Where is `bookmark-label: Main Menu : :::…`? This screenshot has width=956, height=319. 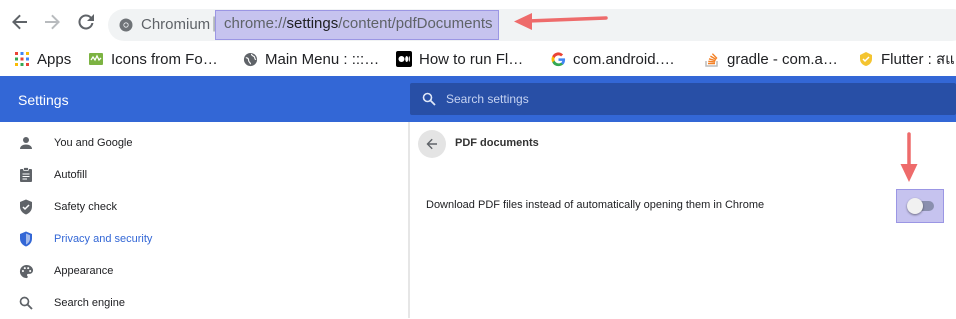
bookmark-label: Main Menu : :::… is located at coordinates (322, 59).